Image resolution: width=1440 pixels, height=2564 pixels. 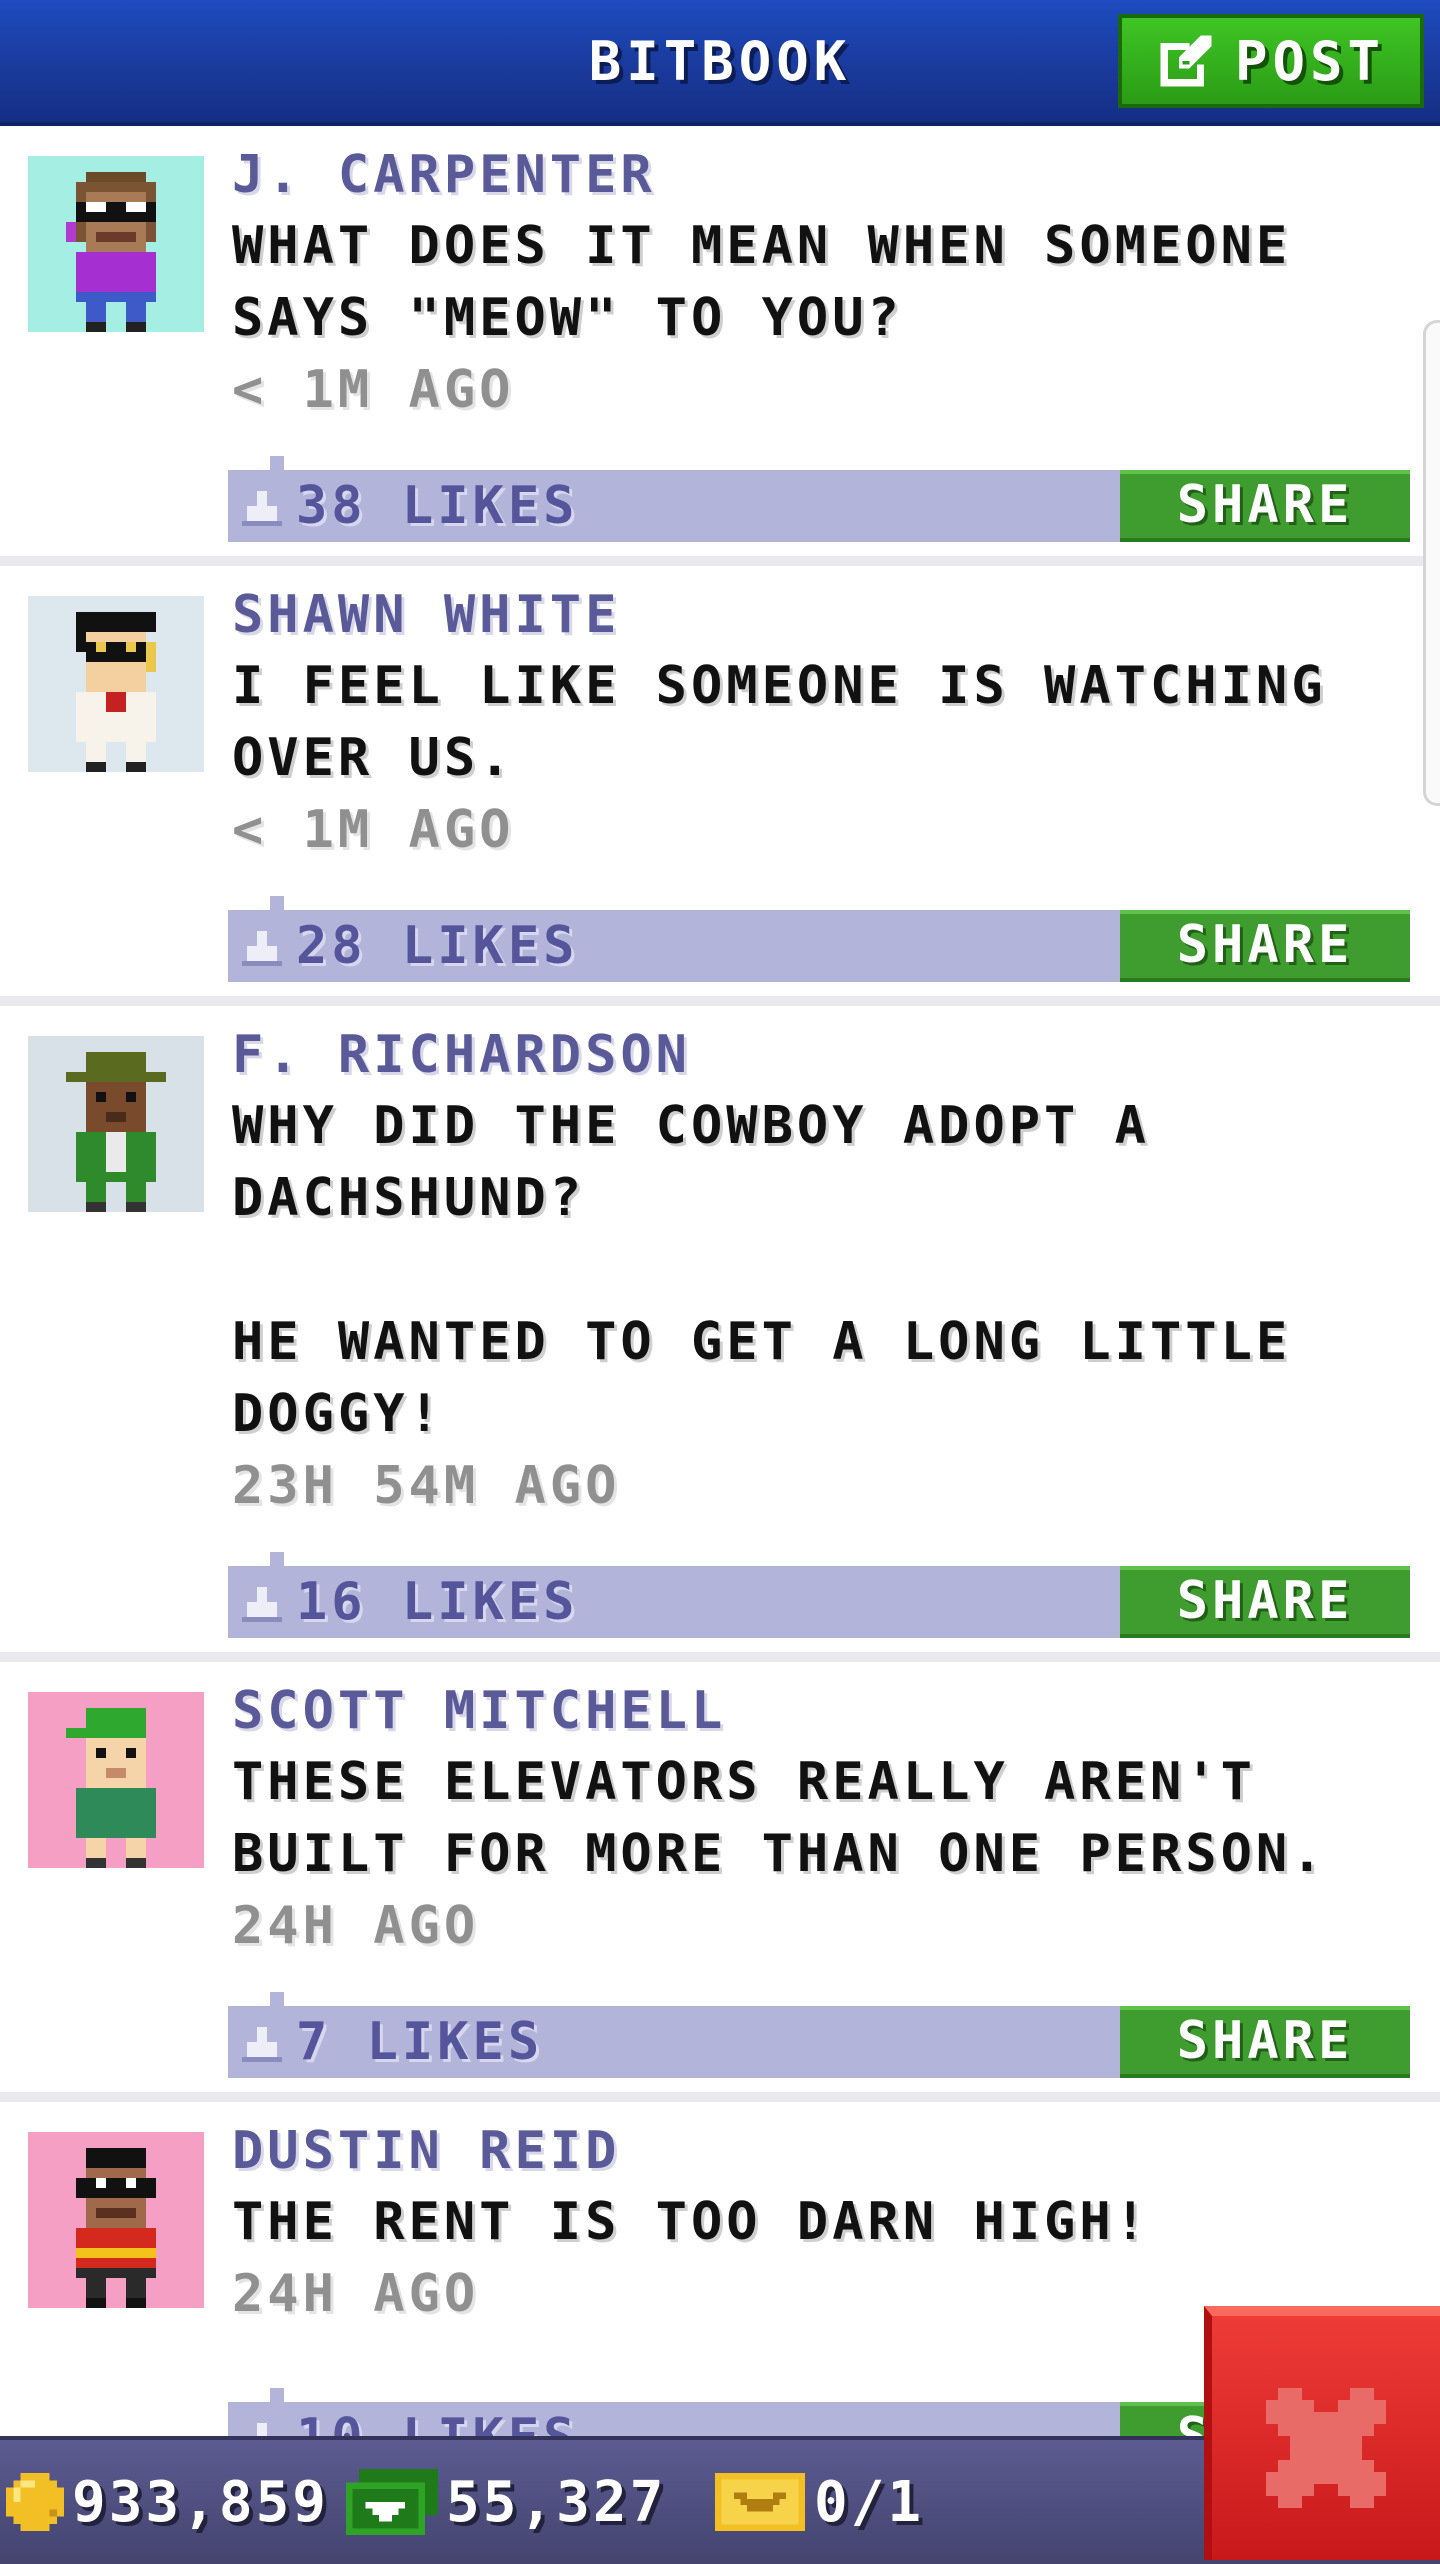 What do you see at coordinates (356, 1926) in the screenshot?
I see `post-timestamp: 24H AGO` at bounding box center [356, 1926].